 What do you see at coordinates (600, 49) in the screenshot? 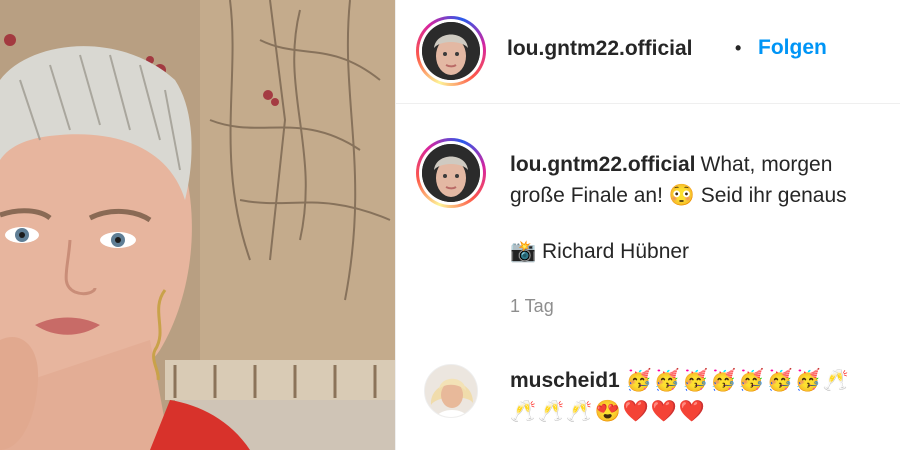
I see `header-username: lou.gntm22.official` at bounding box center [600, 49].